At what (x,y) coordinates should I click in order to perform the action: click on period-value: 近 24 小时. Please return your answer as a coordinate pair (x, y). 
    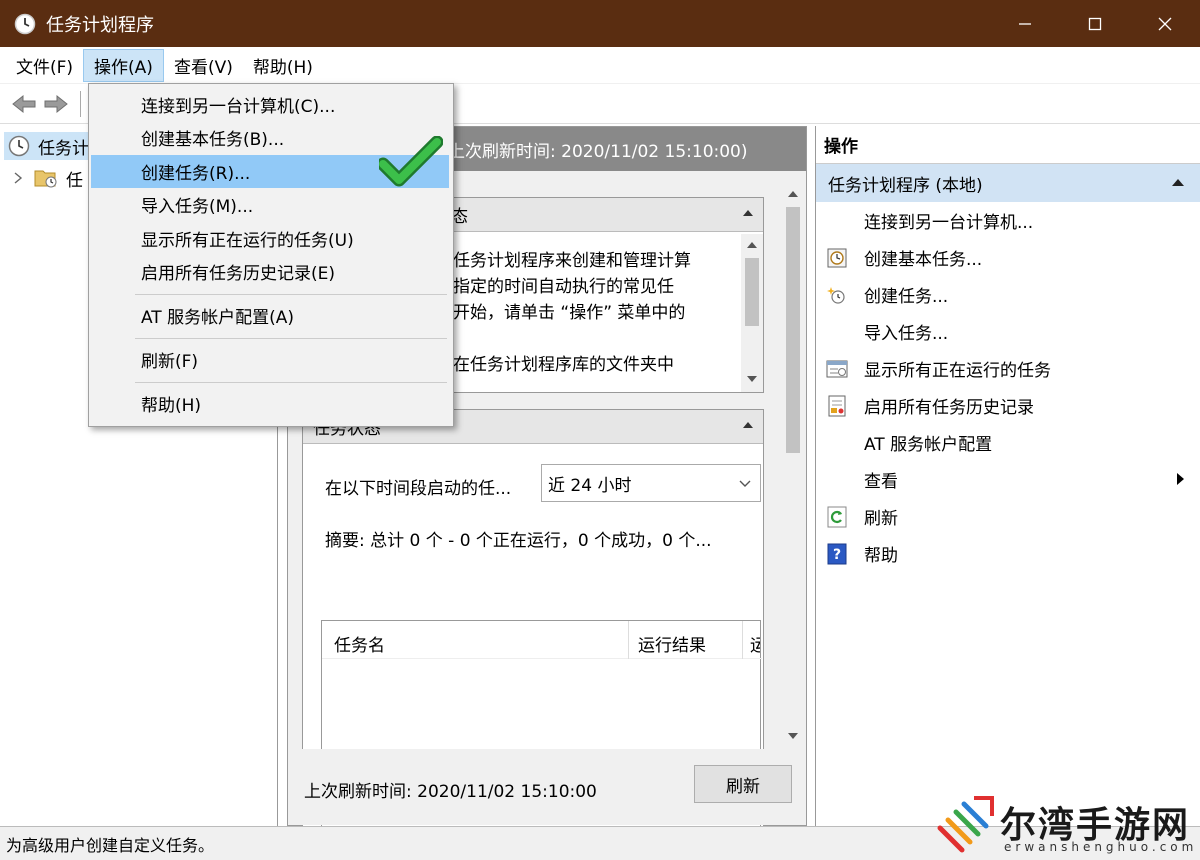
    Looking at the image, I should click on (590, 485).